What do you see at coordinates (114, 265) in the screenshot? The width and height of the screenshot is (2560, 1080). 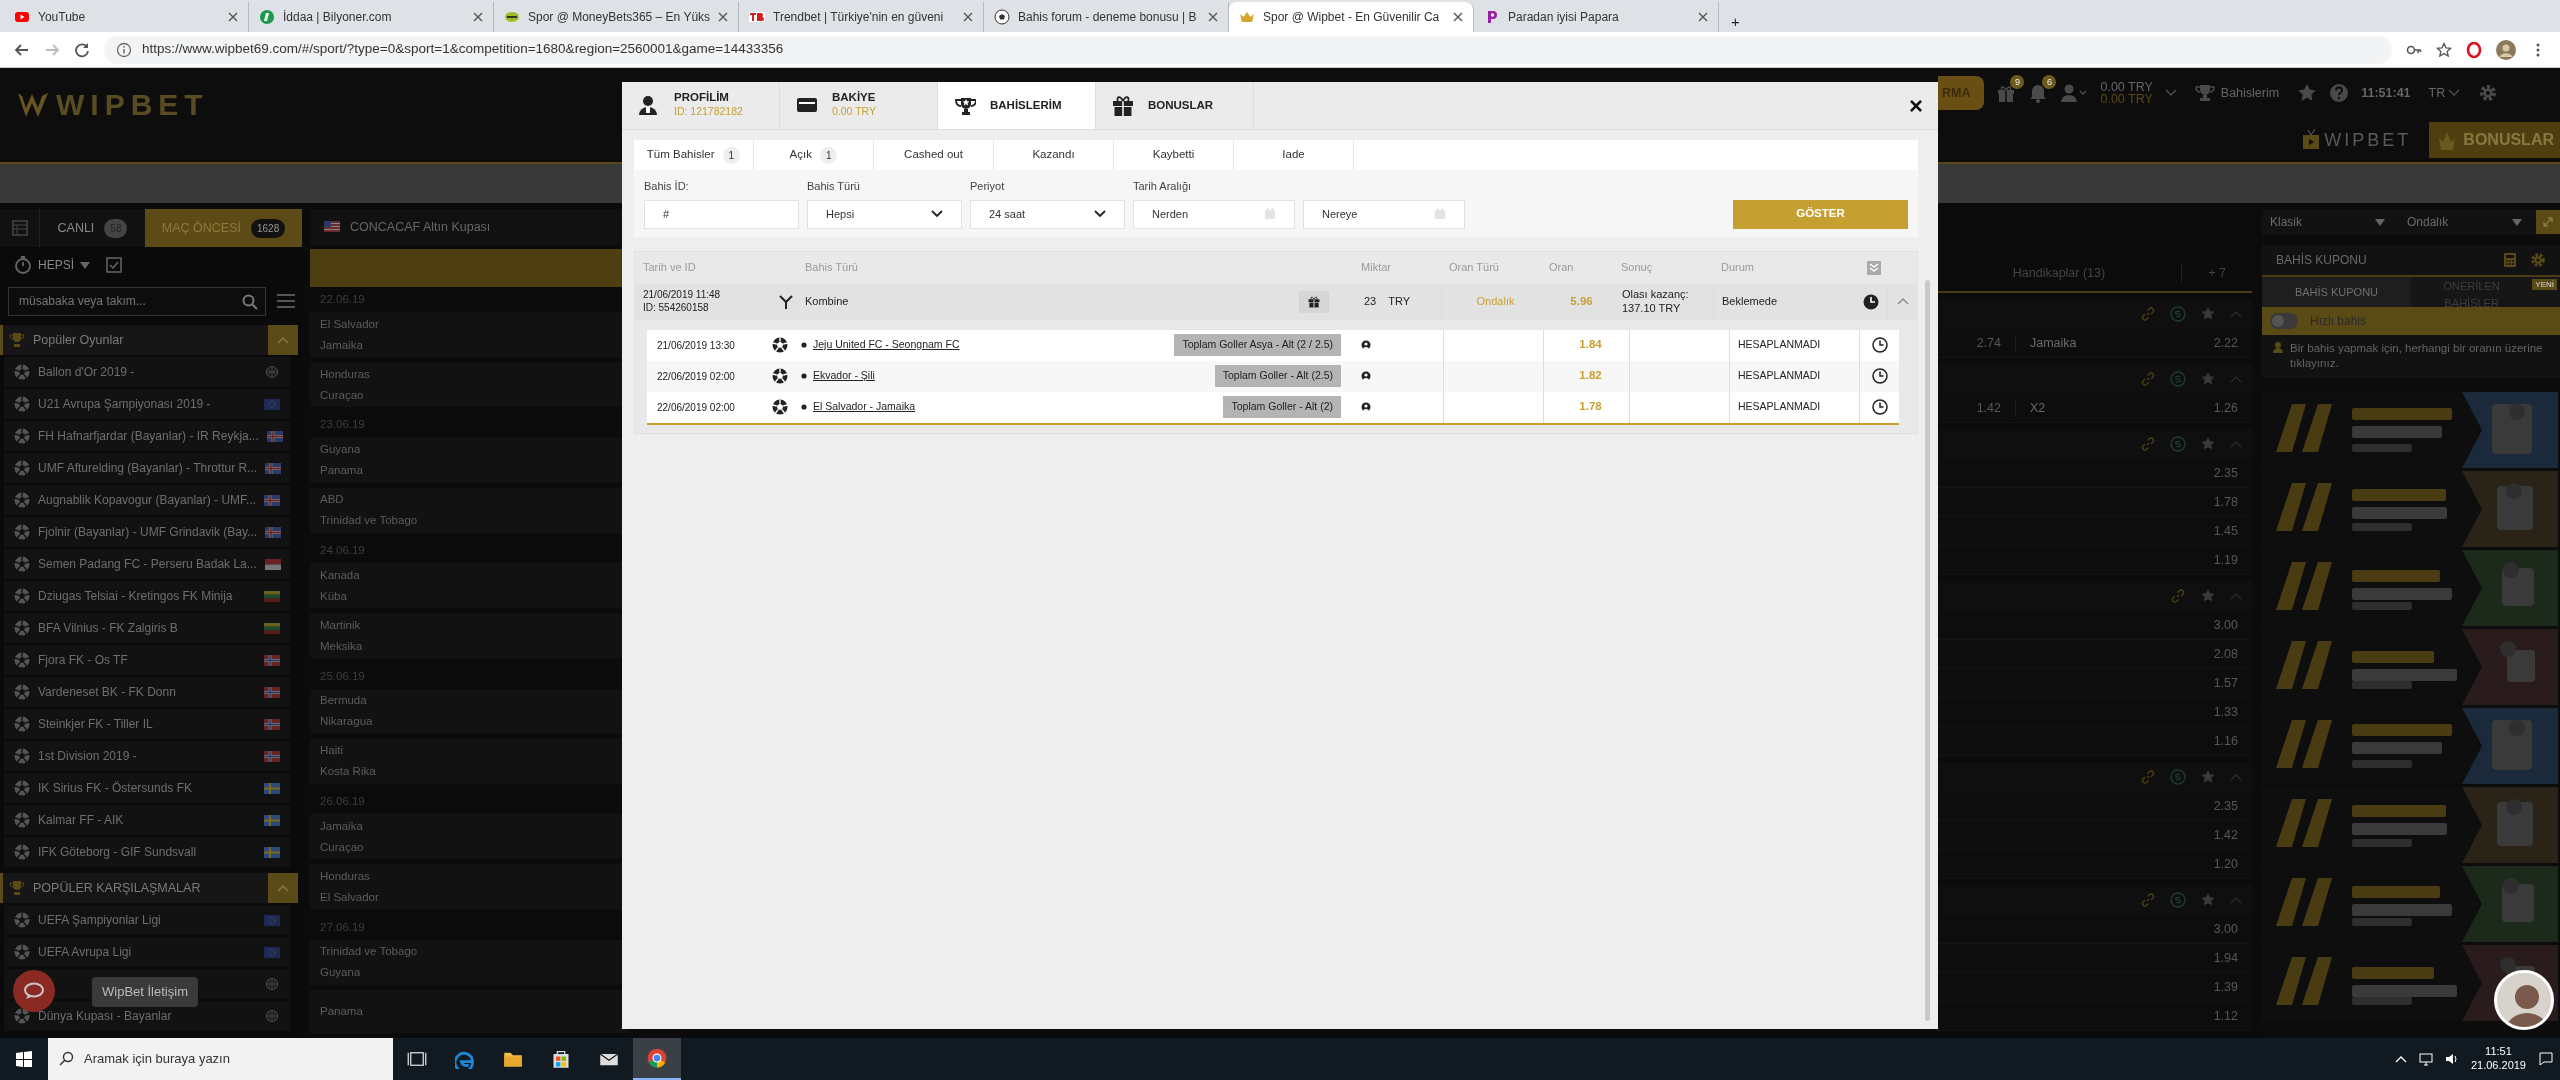 I see `checklist-icon` at bounding box center [114, 265].